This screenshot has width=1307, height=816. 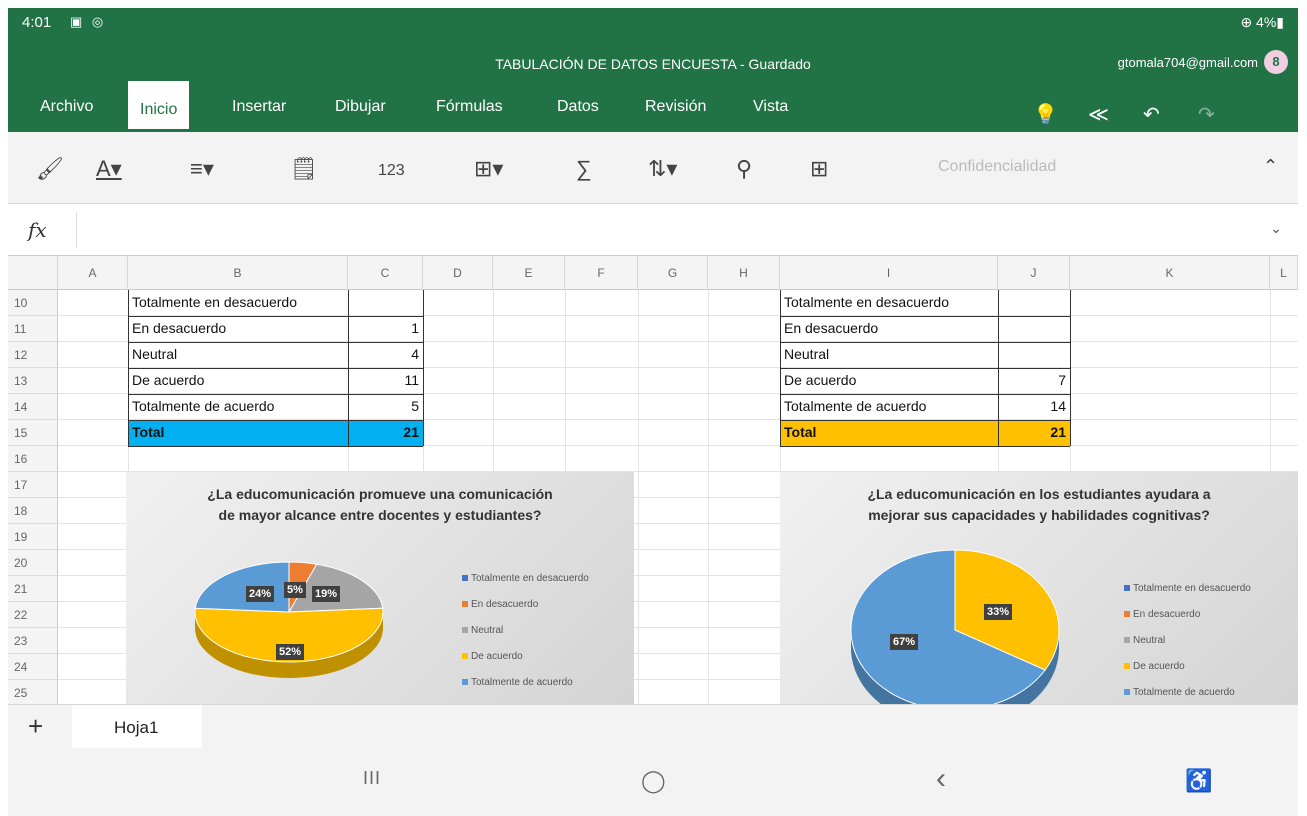 What do you see at coordinates (33, 303) in the screenshot?
I see `row-header-10: 10` at bounding box center [33, 303].